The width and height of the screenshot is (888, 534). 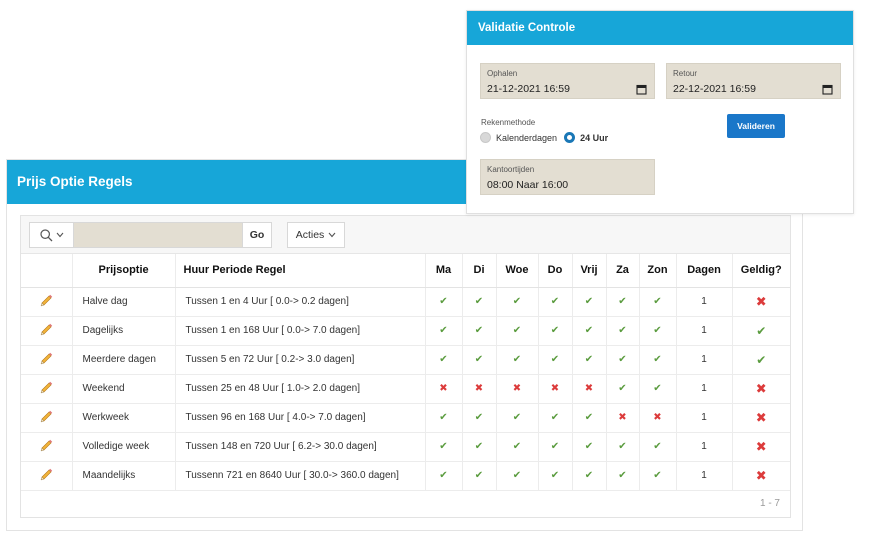 I want to click on column-header-geldig: Geldig?, so click(x=761, y=271).